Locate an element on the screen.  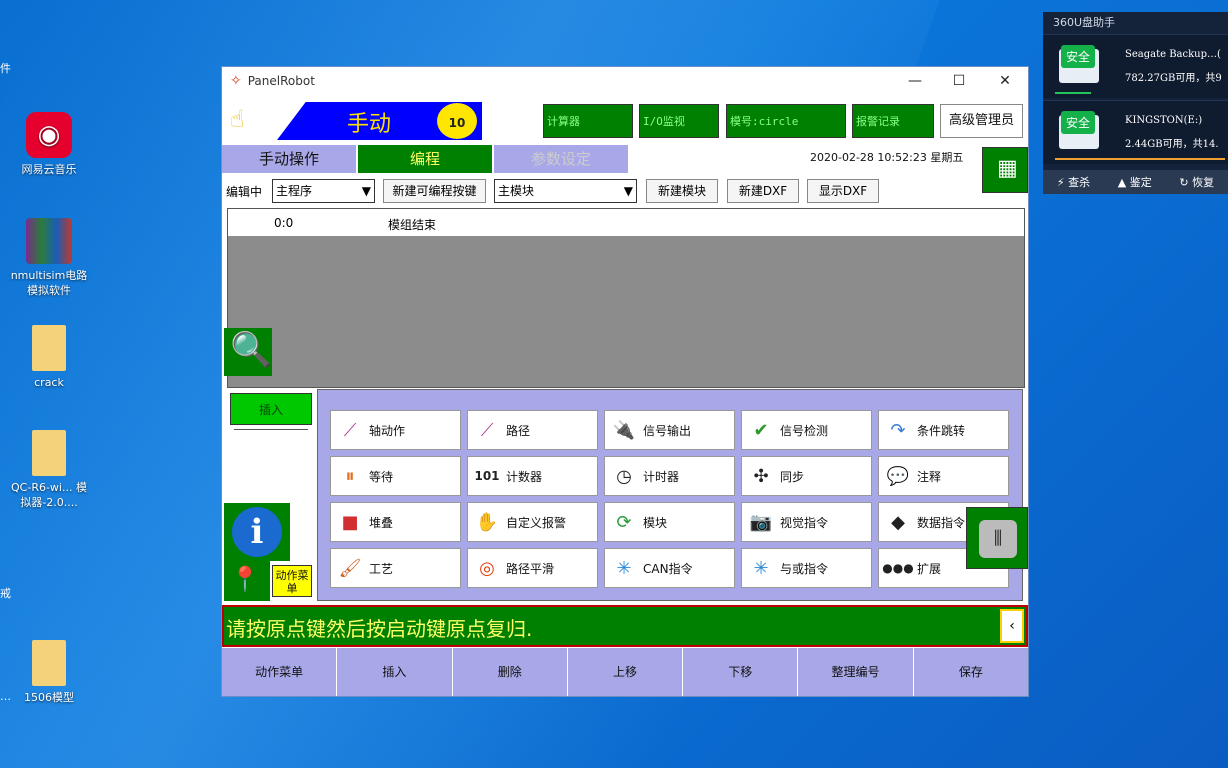
desktop-icon-netease: ◉ 网易云音乐 is located at coordinates (49, 144).